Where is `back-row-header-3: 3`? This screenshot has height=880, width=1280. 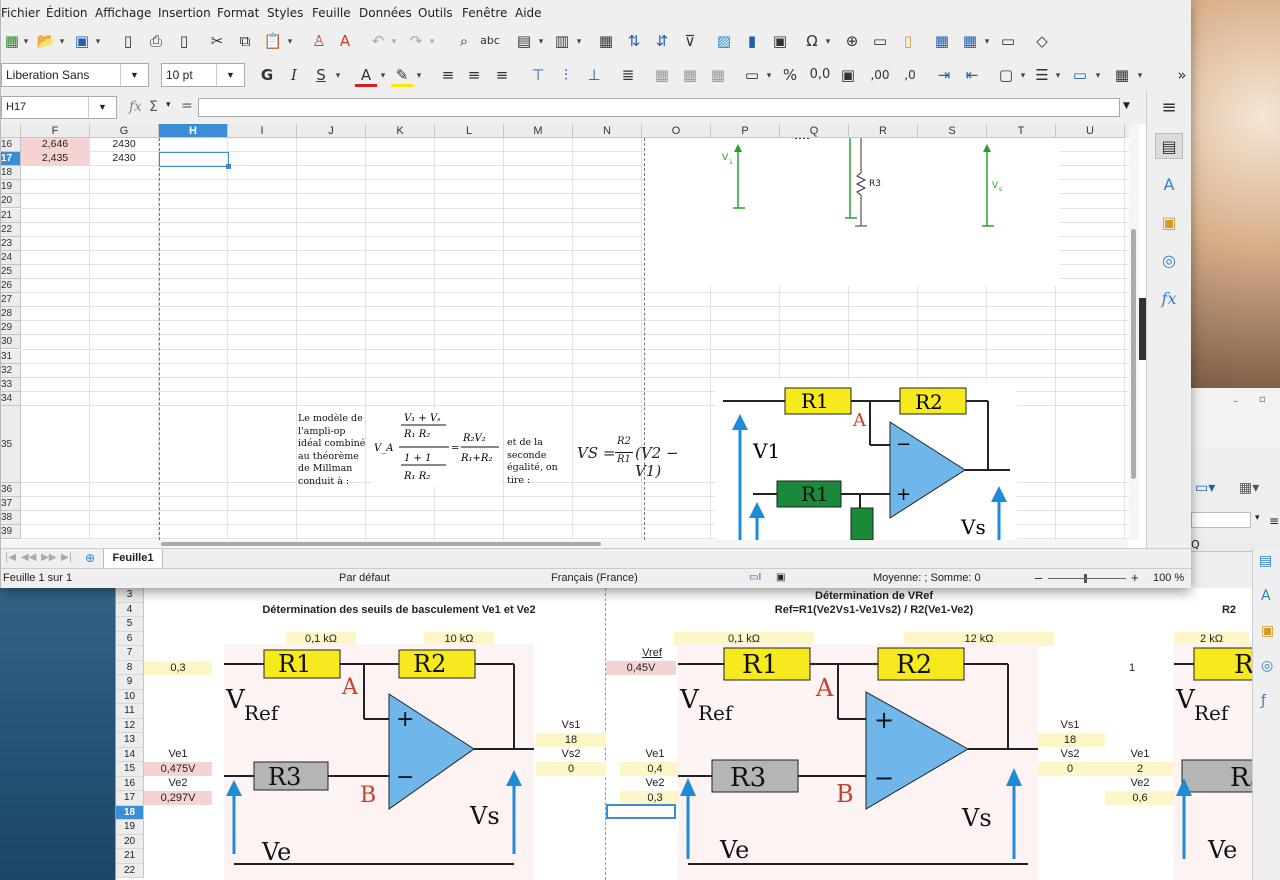 back-row-header-3: 3 is located at coordinates (130, 595).